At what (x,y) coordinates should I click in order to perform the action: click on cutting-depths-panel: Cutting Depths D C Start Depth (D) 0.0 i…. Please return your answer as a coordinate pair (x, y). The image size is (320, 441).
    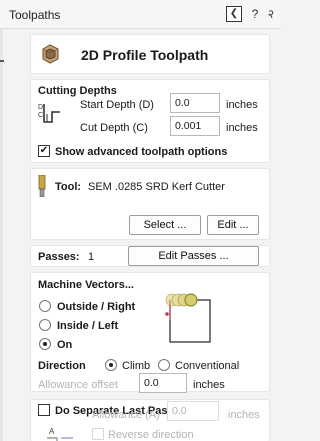
    Looking at the image, I should click on (150, 121).